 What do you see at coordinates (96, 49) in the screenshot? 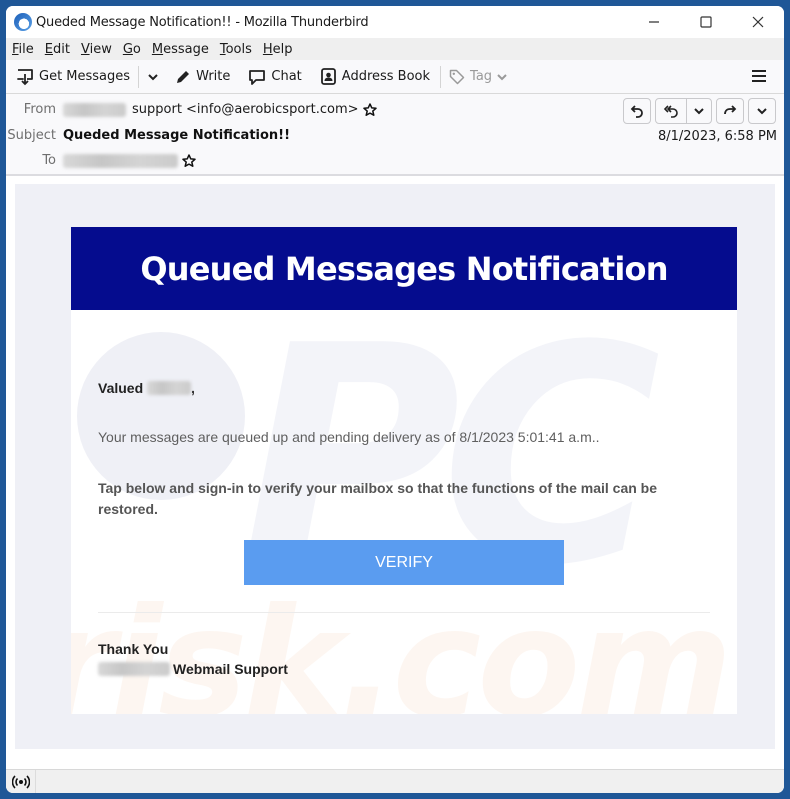
I see `menu-view: View` at bounding box center [96, 49].